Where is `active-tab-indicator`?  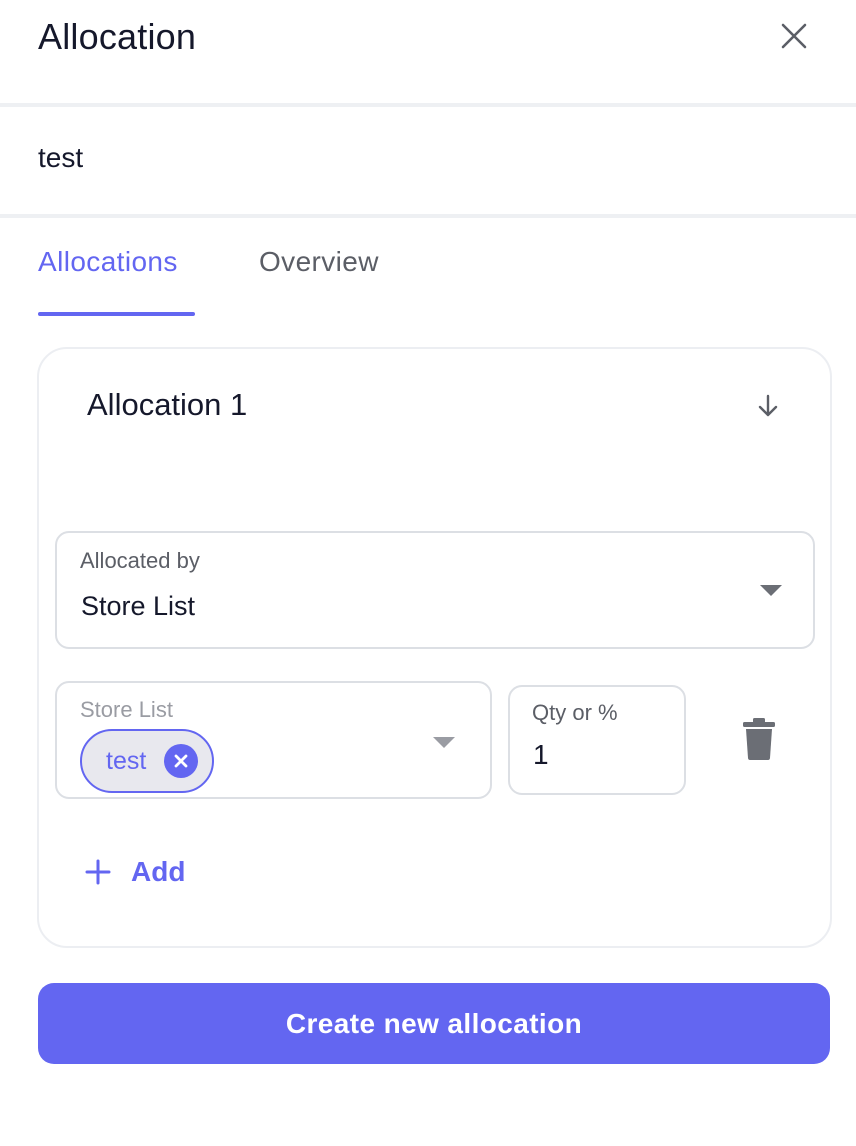
active-tab-indicator is located at coordinates (116, 314).